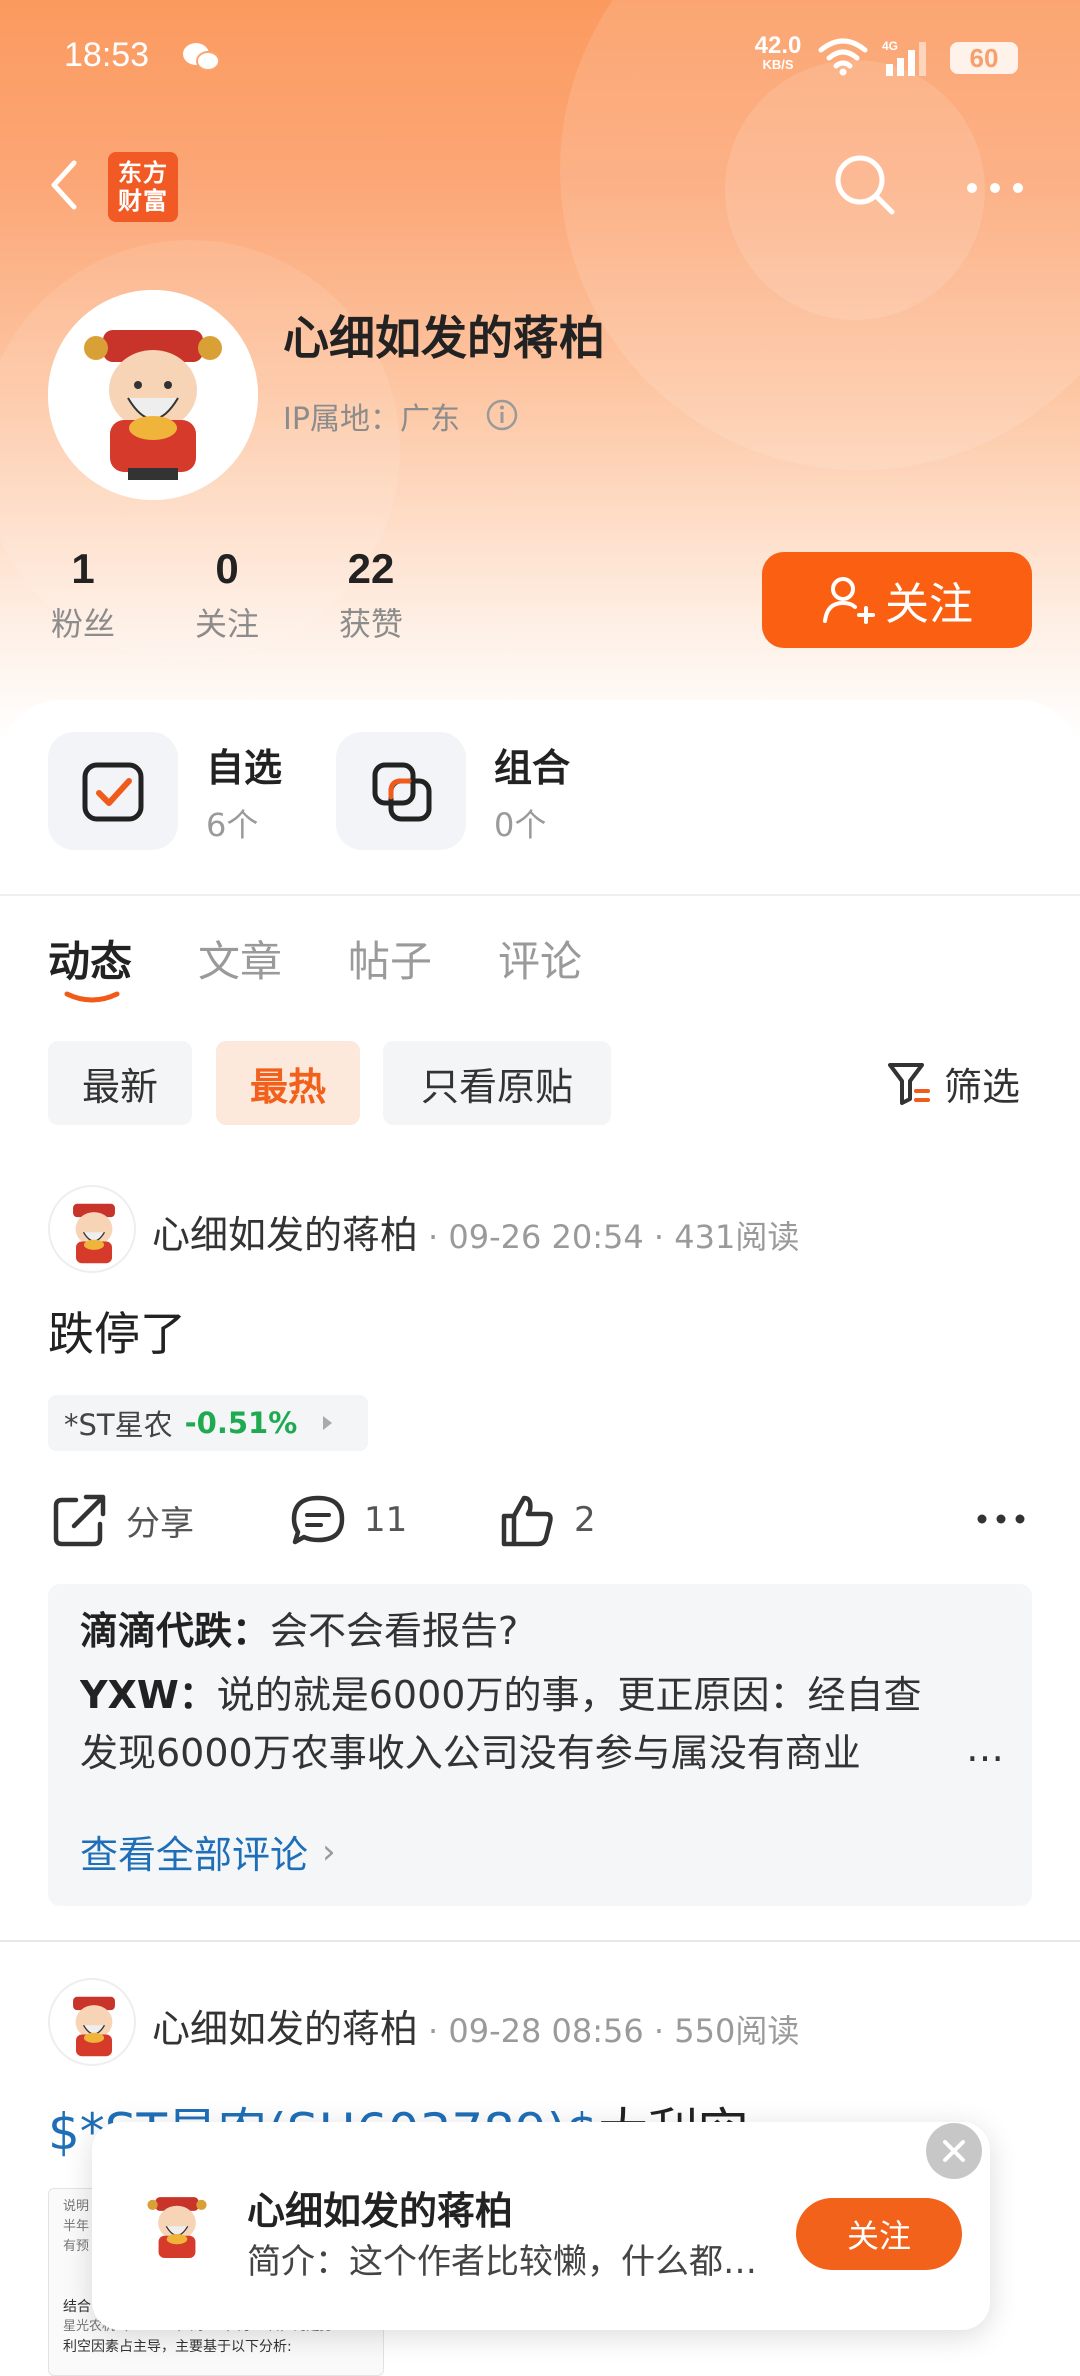  What do you see at coordinates (879, 2234) in the screenshot?
I see `popup-follow-button: 关注` at bounding box center [879, 2234].